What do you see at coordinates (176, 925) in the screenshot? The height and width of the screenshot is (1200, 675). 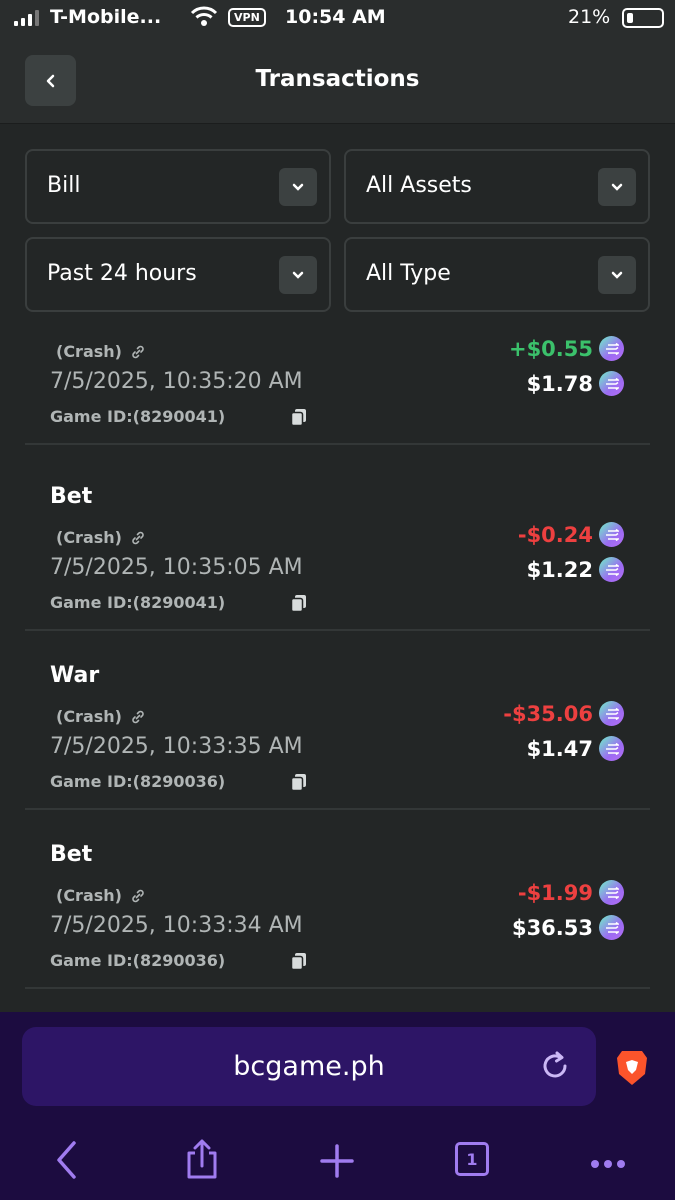 I see `transaction-time: 7/5/2025, 10:33:34 AM` at bounding box center [176, 925].